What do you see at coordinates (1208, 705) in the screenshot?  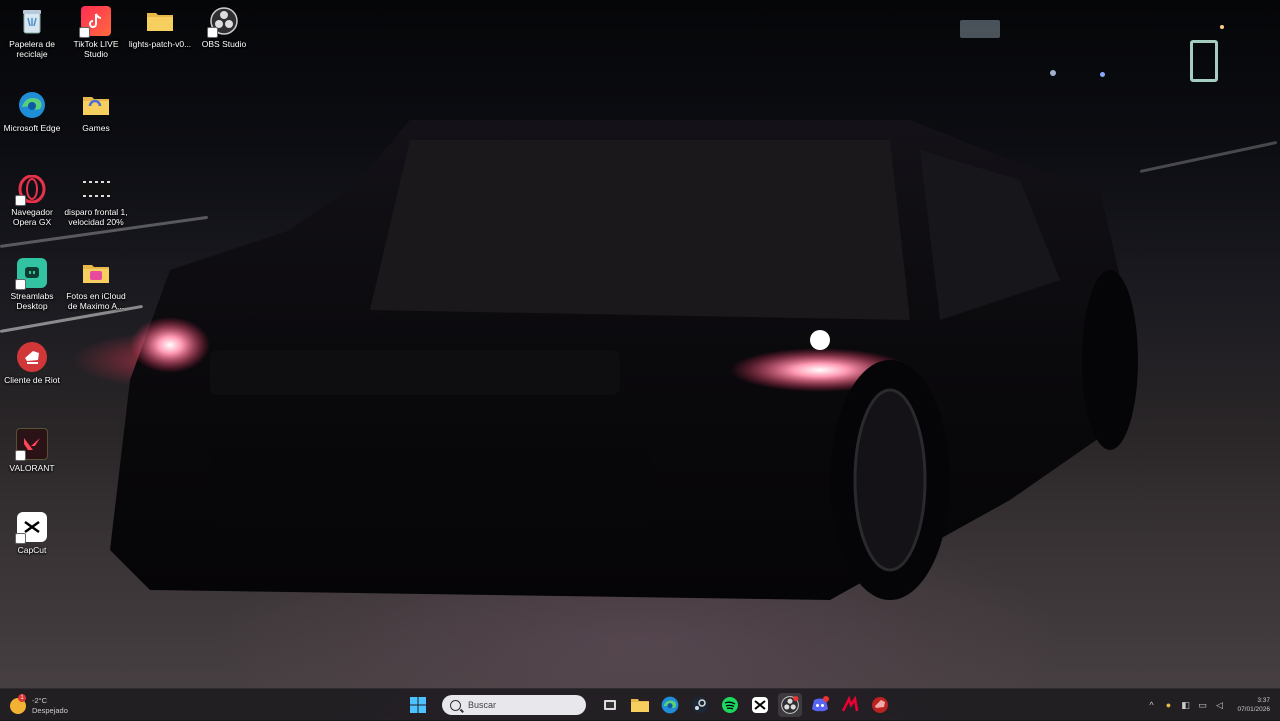 I see `system-tray: ^ ● ◧ ▭ ◁ 3:37 07/01/2026` at bounding box center [1208, 705].